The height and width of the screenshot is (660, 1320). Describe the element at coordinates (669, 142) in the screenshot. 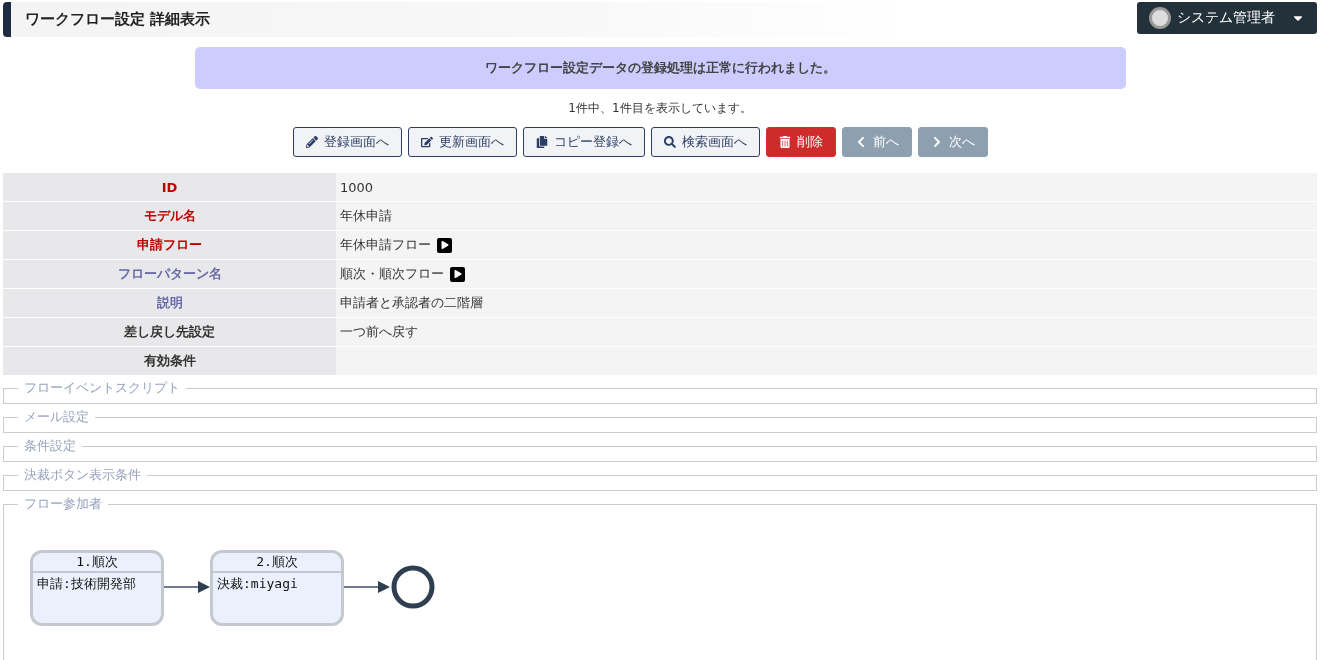

I see `search-icon` at that location.